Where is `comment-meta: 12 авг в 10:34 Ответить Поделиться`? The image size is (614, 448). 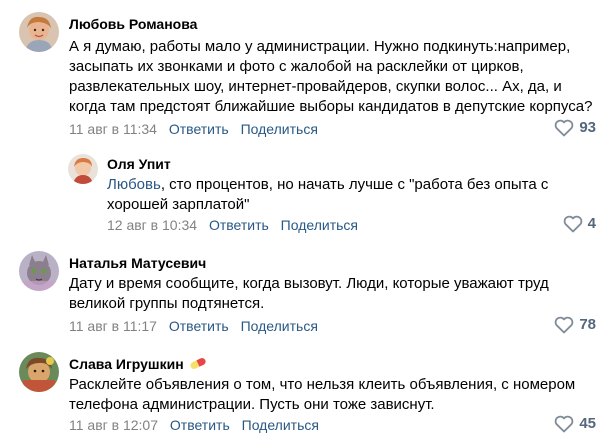 comment-meta: 12 авг в 10:34 Ответить Поделиться is located at coordinates (232, 225).